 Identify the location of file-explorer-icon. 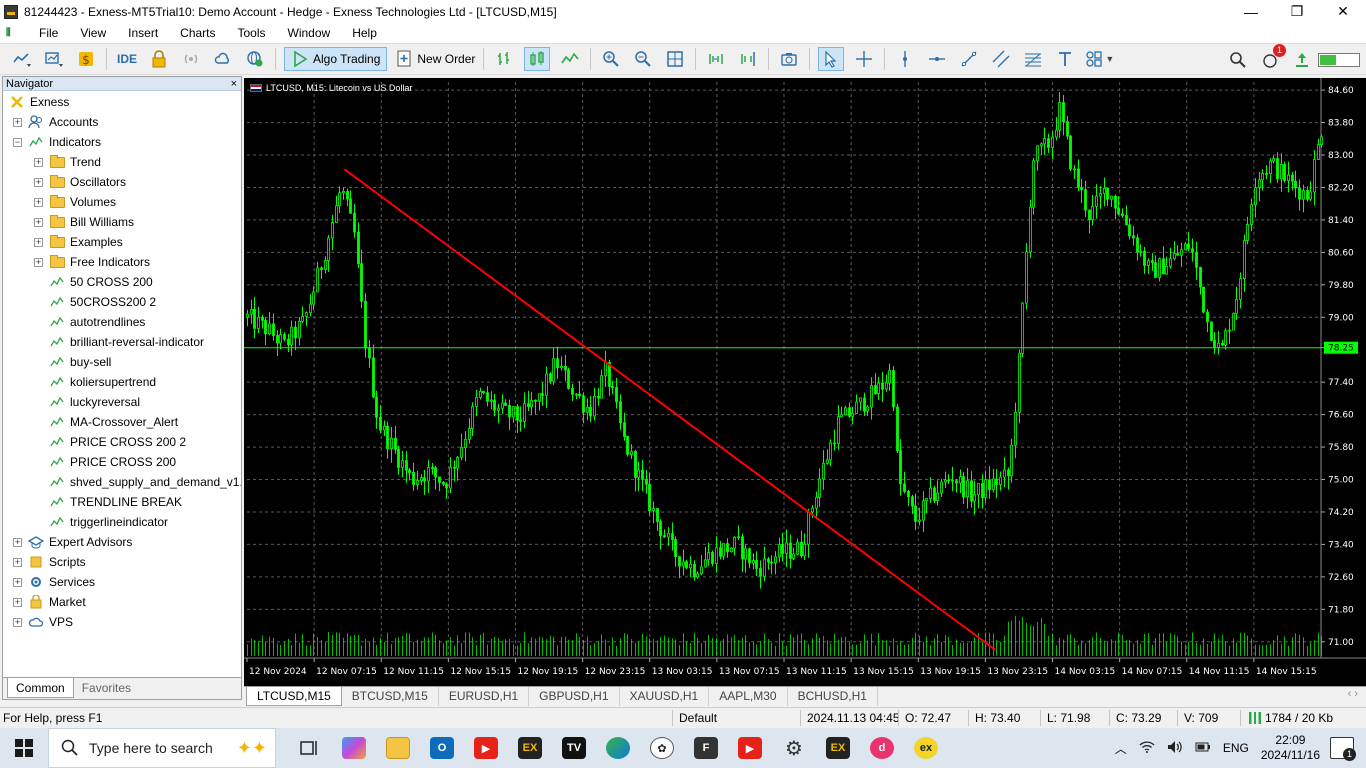
(398, 748).